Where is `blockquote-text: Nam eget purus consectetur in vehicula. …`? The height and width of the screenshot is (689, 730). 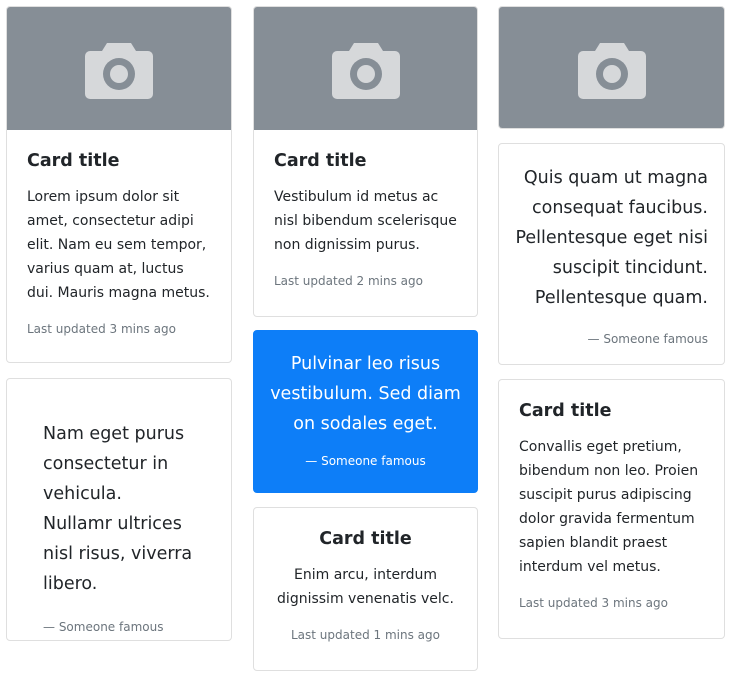
blockquote-text: Nam eget purus consectetur in vehicula. … is located at coordinates (118, 509).